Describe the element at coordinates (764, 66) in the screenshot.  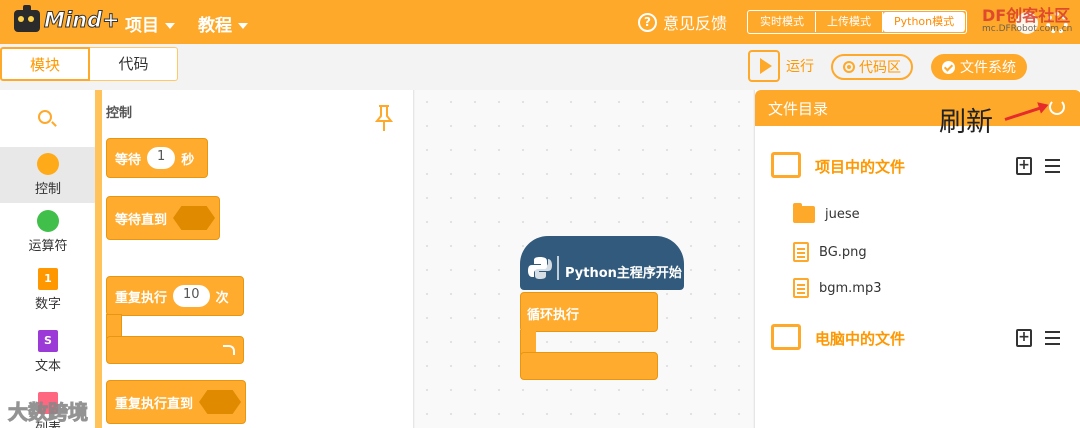
I see `play-icon` at that location.